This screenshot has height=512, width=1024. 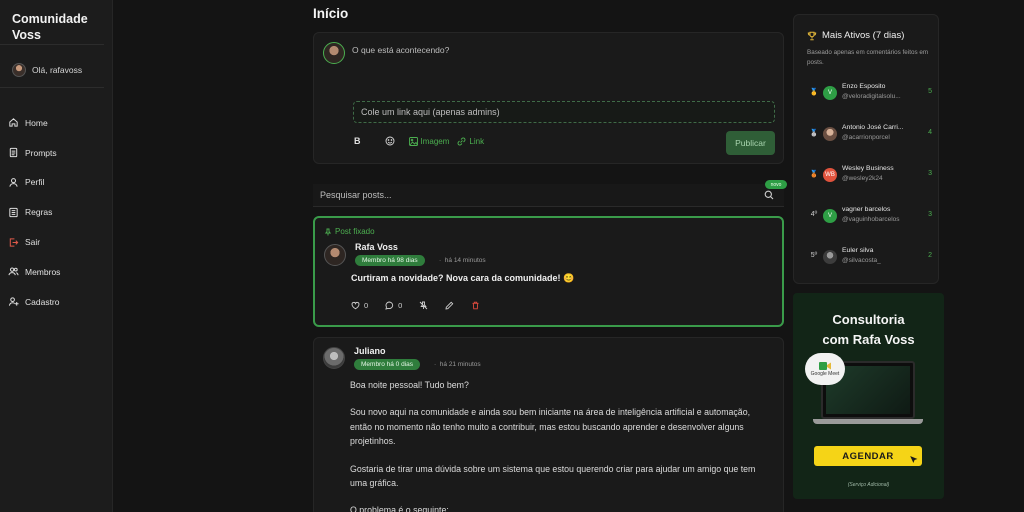 I want to click on ranking-row: 5º Euler silva @silvacosta_ 2, so click(x=869, y=257).